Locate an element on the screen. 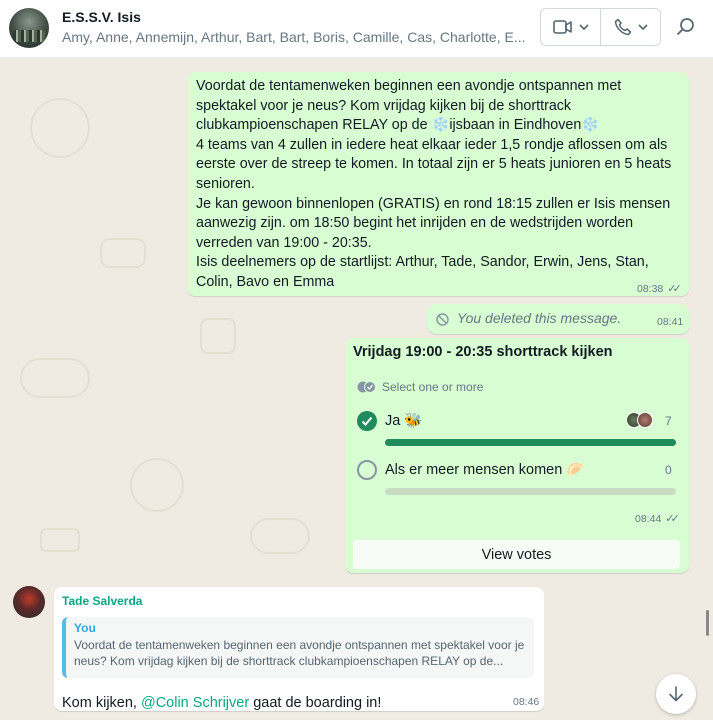  view-votes-button: View votes is located at coordinates (516, 554).